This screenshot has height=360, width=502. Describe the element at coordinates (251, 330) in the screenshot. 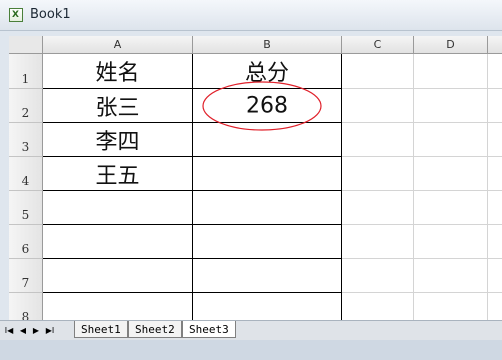

I see `sheet-tab-bar: I◀ ◀ ▶ ▶I Sheet1 Sheet2 Sheet3` at that location.